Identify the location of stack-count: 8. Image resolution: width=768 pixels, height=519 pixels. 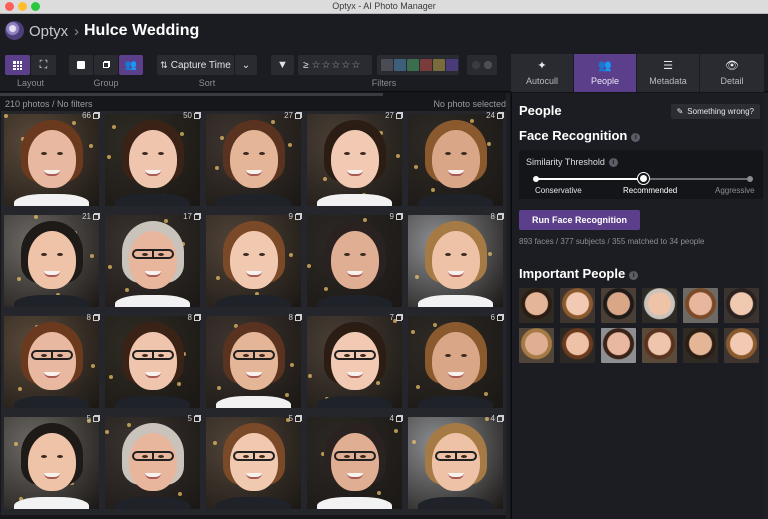
(497, 216).